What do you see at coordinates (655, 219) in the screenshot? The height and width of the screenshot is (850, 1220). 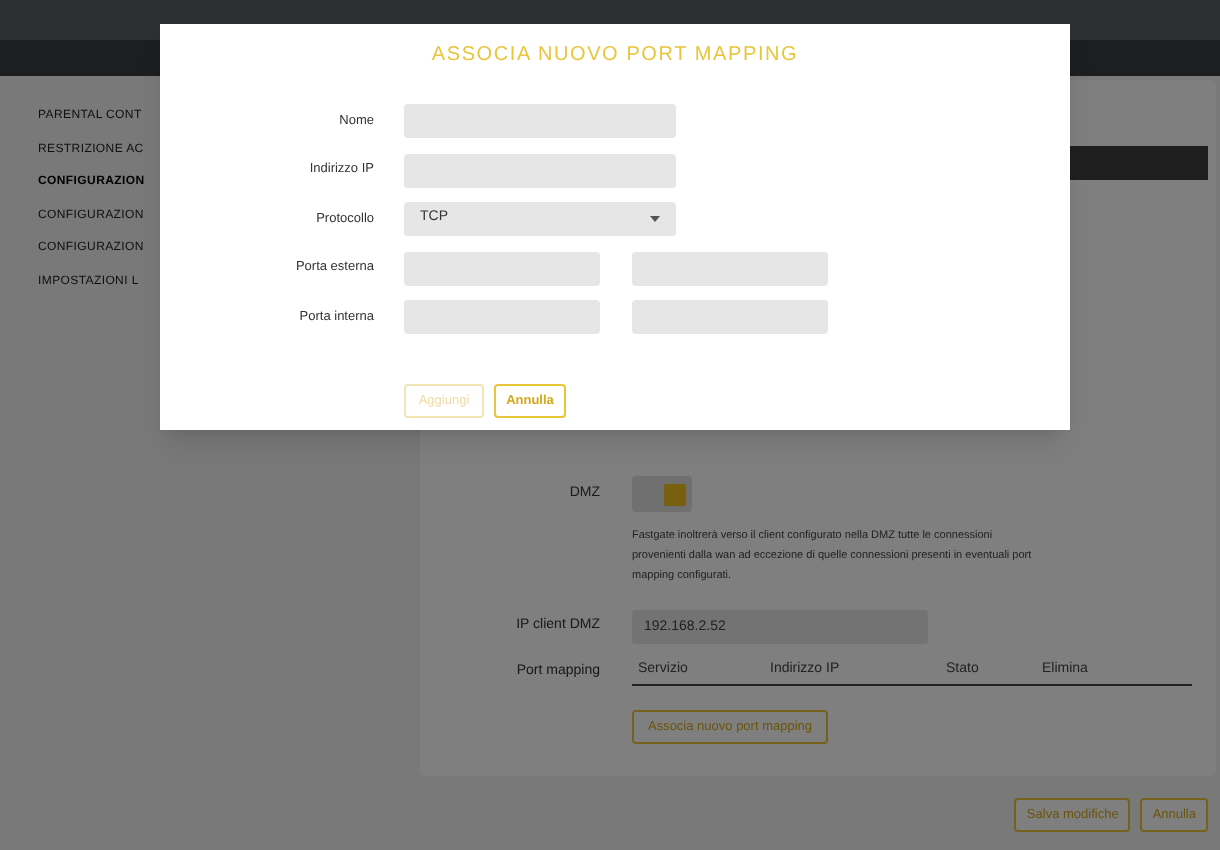 I see `caret-icon` at bounding box center [655, 219].